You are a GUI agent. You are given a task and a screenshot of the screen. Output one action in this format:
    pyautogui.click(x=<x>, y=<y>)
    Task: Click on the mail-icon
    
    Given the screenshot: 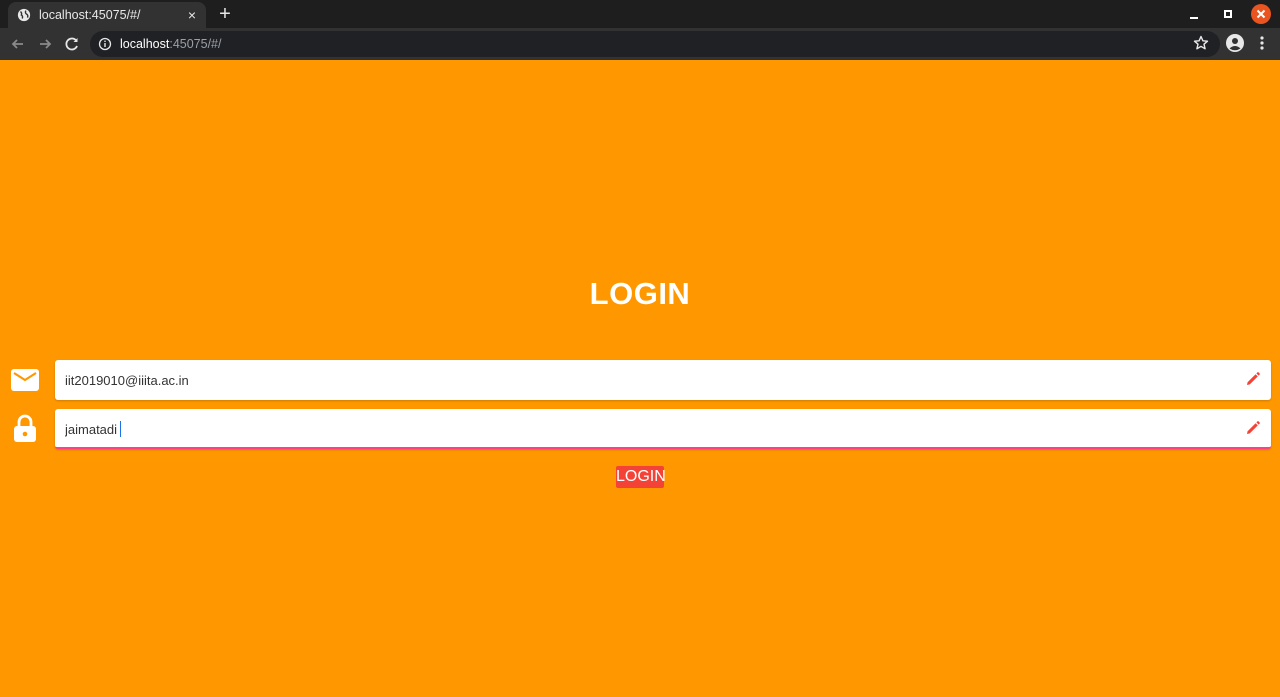 What is the action you would take?
    pyautogui.click(x=25, y=380)
    